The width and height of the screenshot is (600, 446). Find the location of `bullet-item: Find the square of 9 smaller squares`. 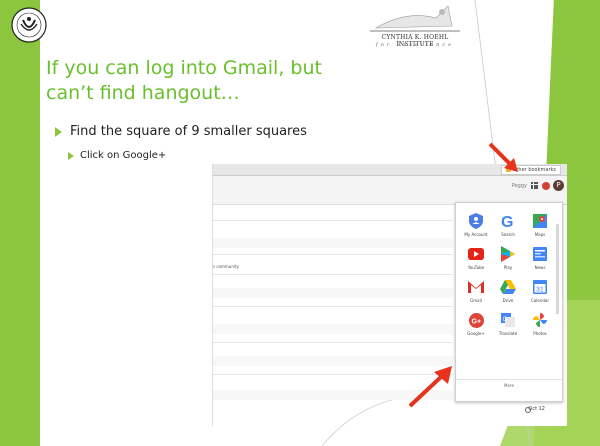

bullet-item: Find the square of 9 smaller squares is located at coordinates (181, 131).